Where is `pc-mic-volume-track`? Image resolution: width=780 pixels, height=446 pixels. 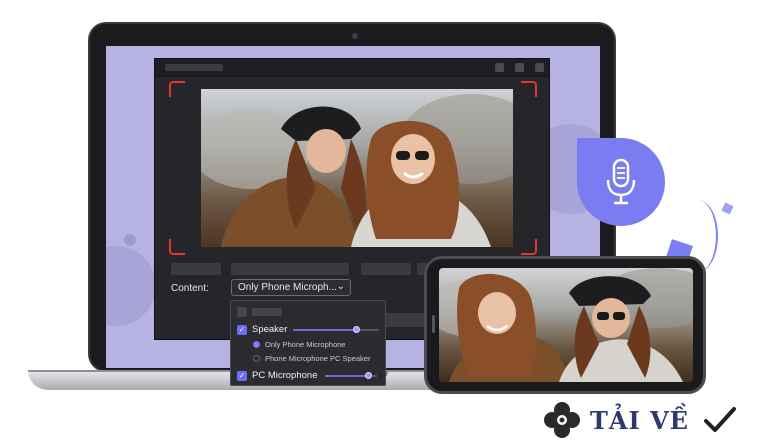 pc-mic-volume-track is located at coordinates (347, 376).